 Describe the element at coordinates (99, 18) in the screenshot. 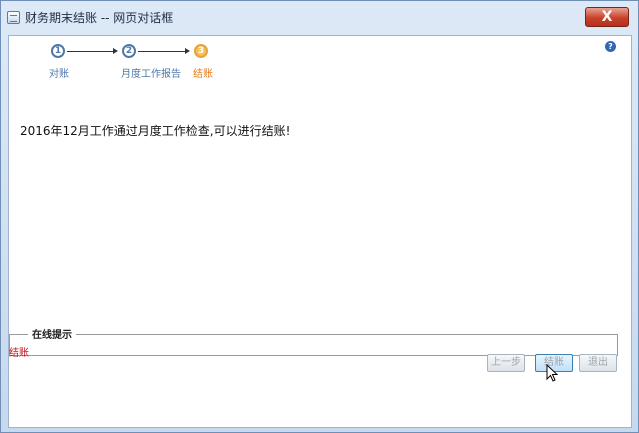

I see `window-title: 财务期末结账 -- 网页对话框` at that location.